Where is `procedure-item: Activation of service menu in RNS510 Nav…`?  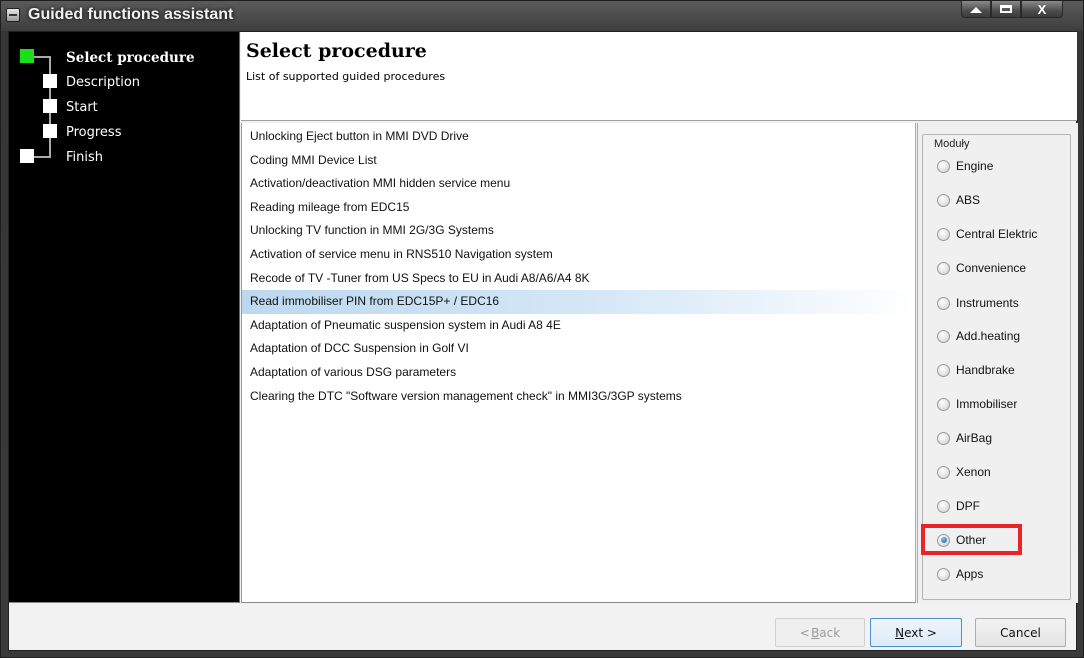 procedure-item: Activation of service menu in RNS510 Nav… is located at coordinates (578, 255).